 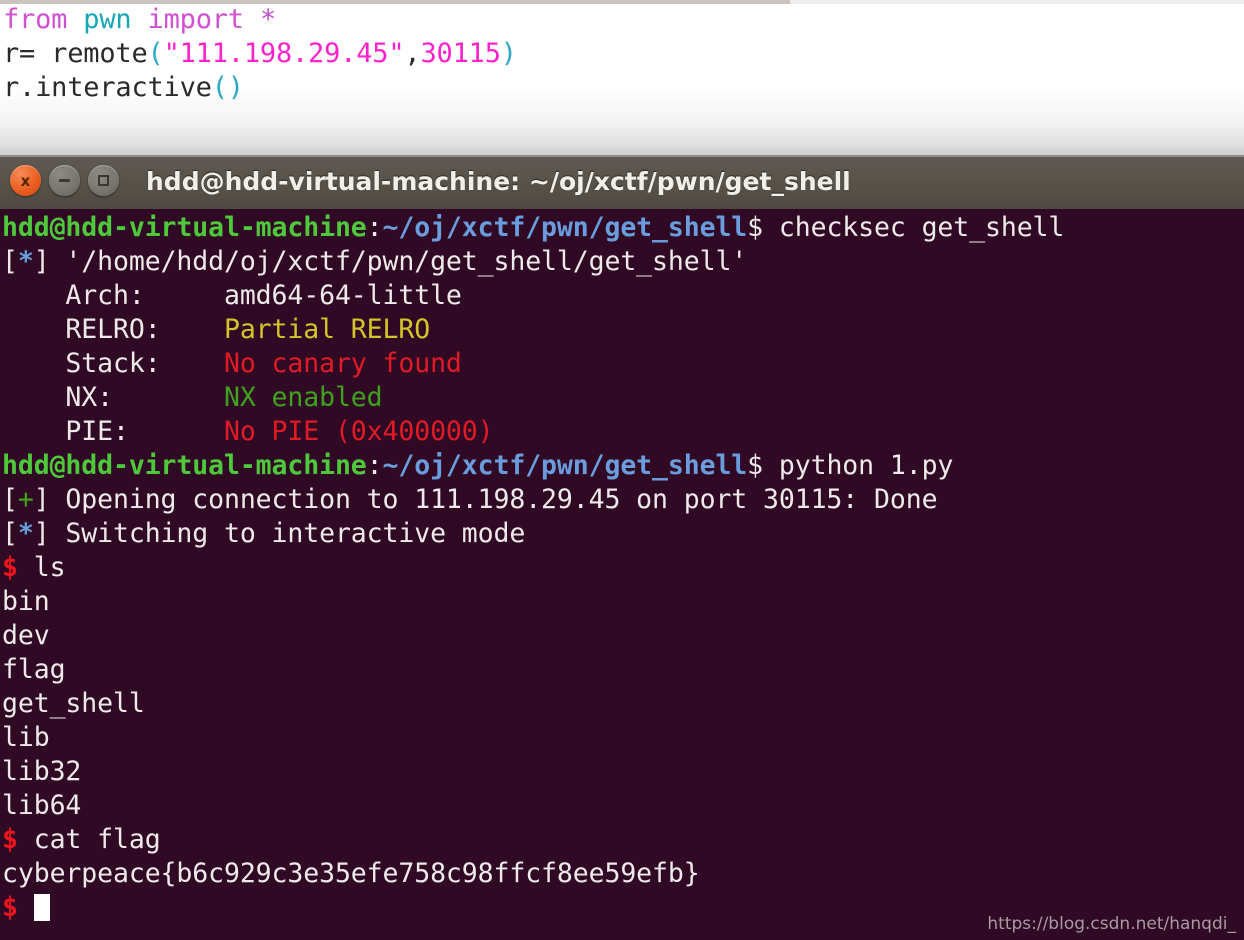 I want to click on terminal-line-checksec-pie: PIE: No PIE (0x400000), so click(x=622, y=432).